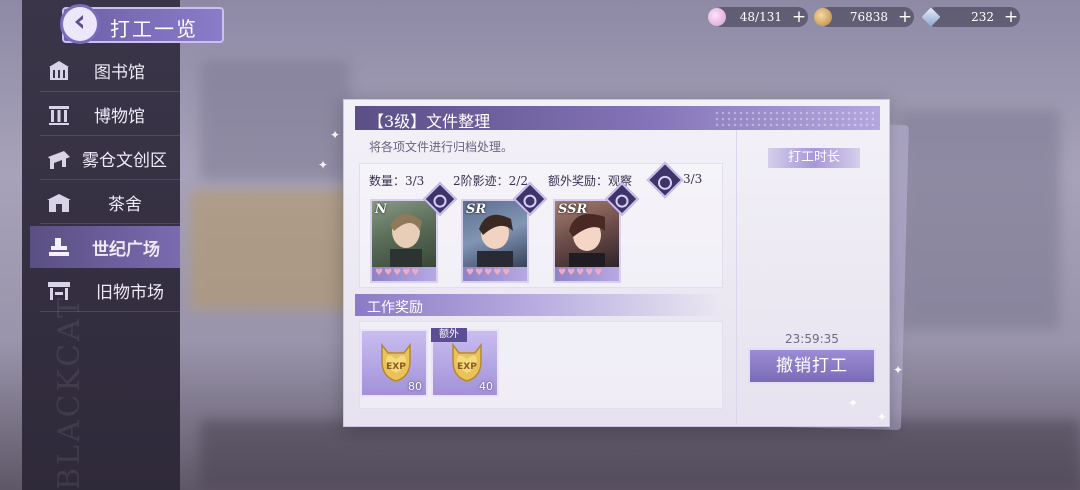 Image resolution: width=1080 pixels, height=490 pixels. Describe the element at coordinates (495, 241) in the screenshot. I see `character-card: SR ♥♥♥♥♥` at that location.